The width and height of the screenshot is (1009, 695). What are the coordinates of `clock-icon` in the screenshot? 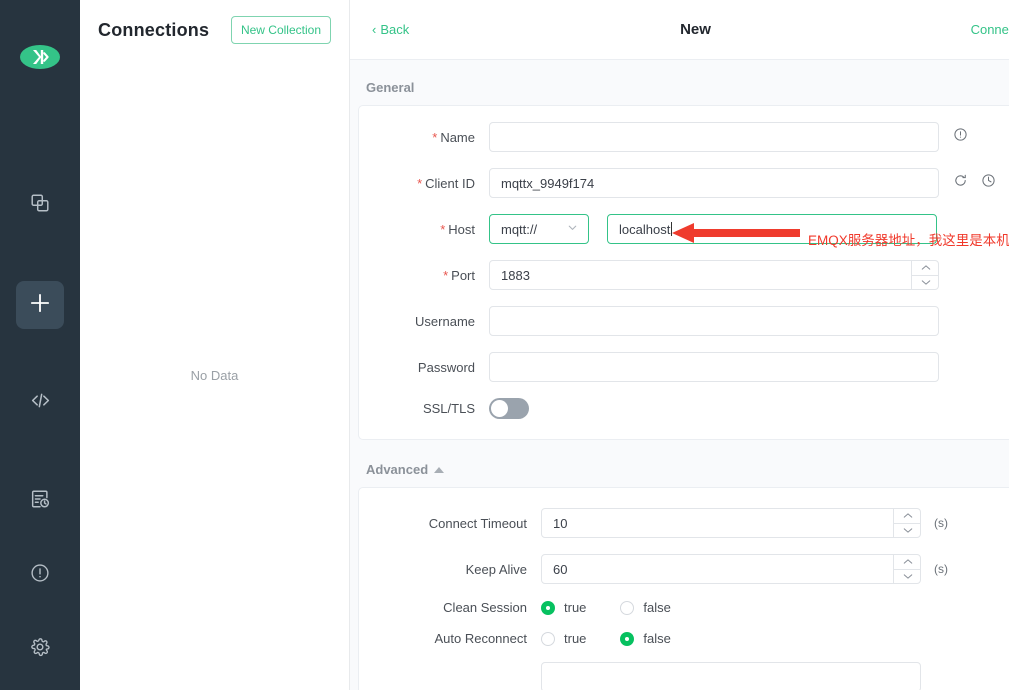 It's located at (988, 183).